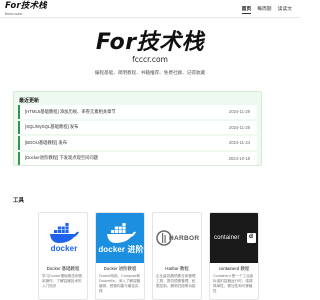  Describe the element at coordinates (62, 281) in the screenshot. I see `tool-card-desc: 学习Docker基础概念和常用操作，了解容器技术的入门知识` at that location.